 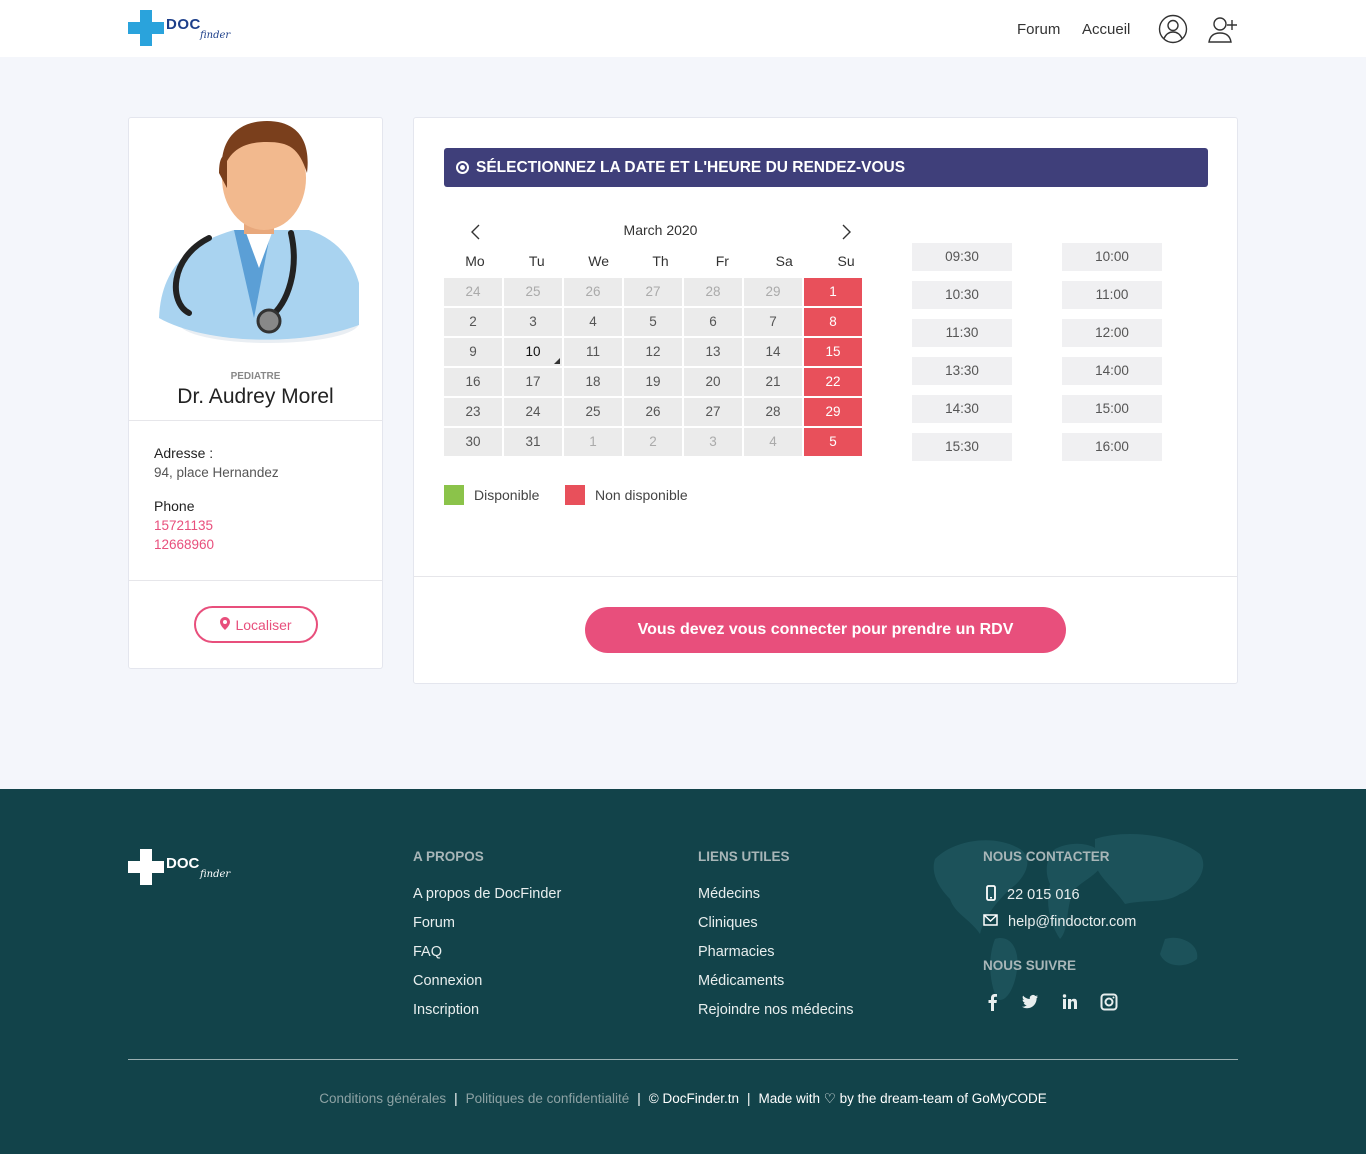 What do you see at coordinates (741, 981) in the screenshot?
I see `footer-link-medicaments: Médicaments` at bounding box center [741, 981].